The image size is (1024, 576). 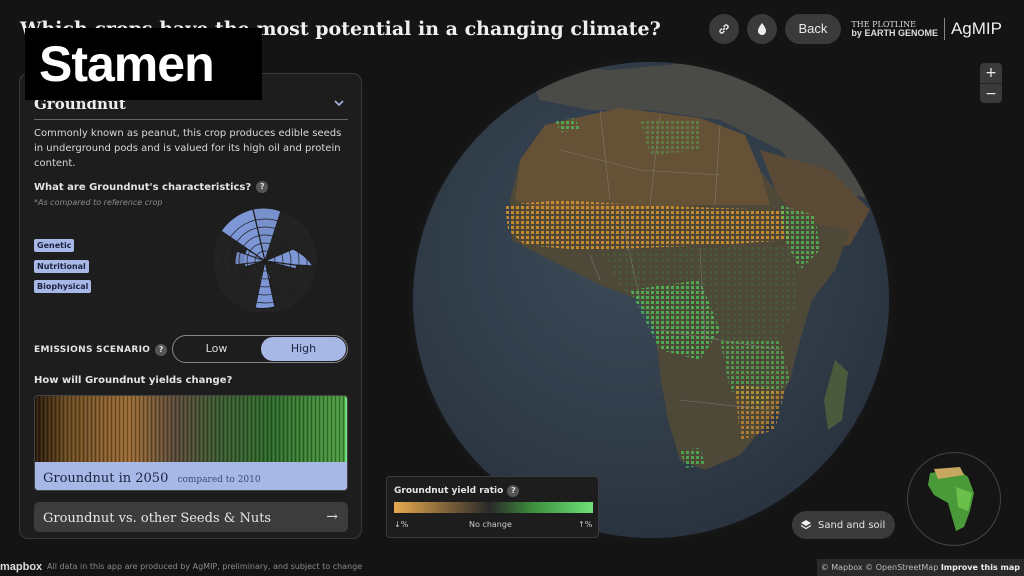 What do you see at coordinates (894, 29) in the screenshot?
I see `plotline-logo: THE PLOTLINE by EARTH GENOME` at bounding box center [894, 29].